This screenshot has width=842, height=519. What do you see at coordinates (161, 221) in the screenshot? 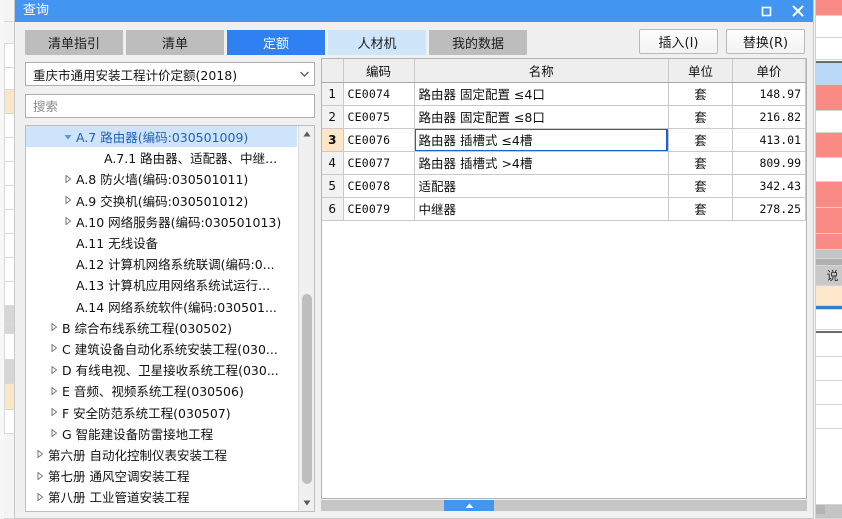
I see `tree-item: A.10 网络服务器(编码:030501013)` at bounding box center [161, 221].